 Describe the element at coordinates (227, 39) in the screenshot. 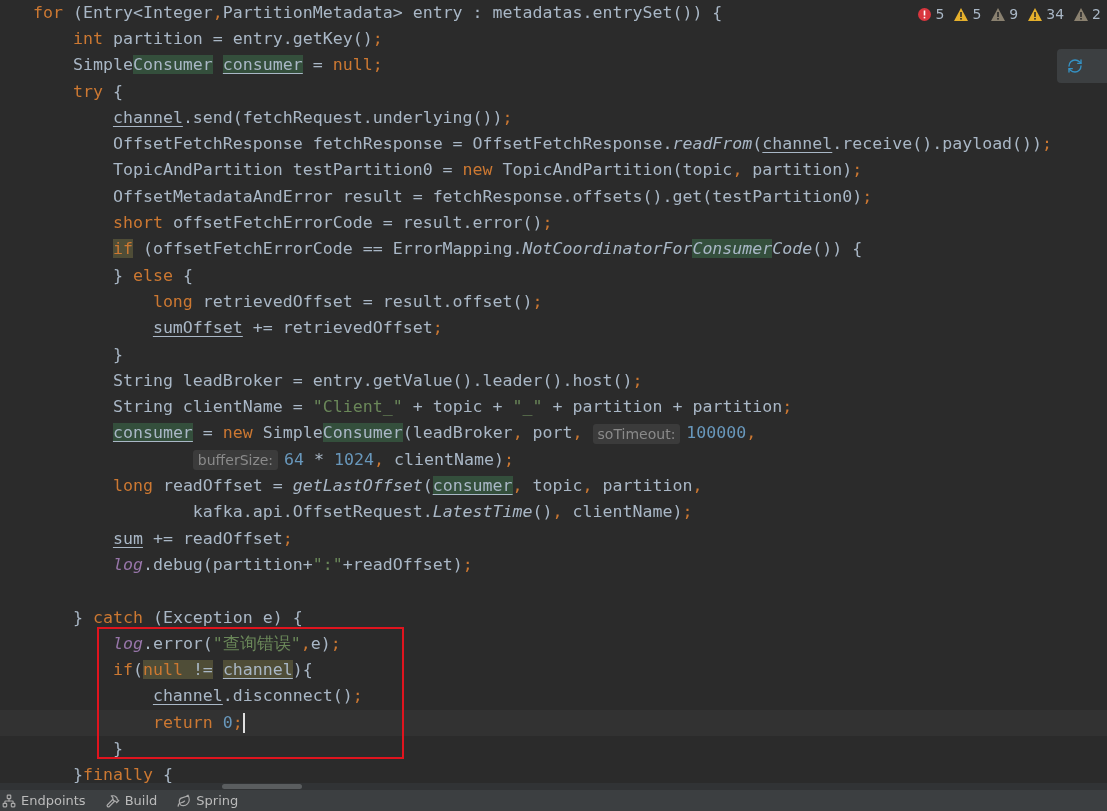

I see `code-text: int partition = entry.getKey();` at that location.